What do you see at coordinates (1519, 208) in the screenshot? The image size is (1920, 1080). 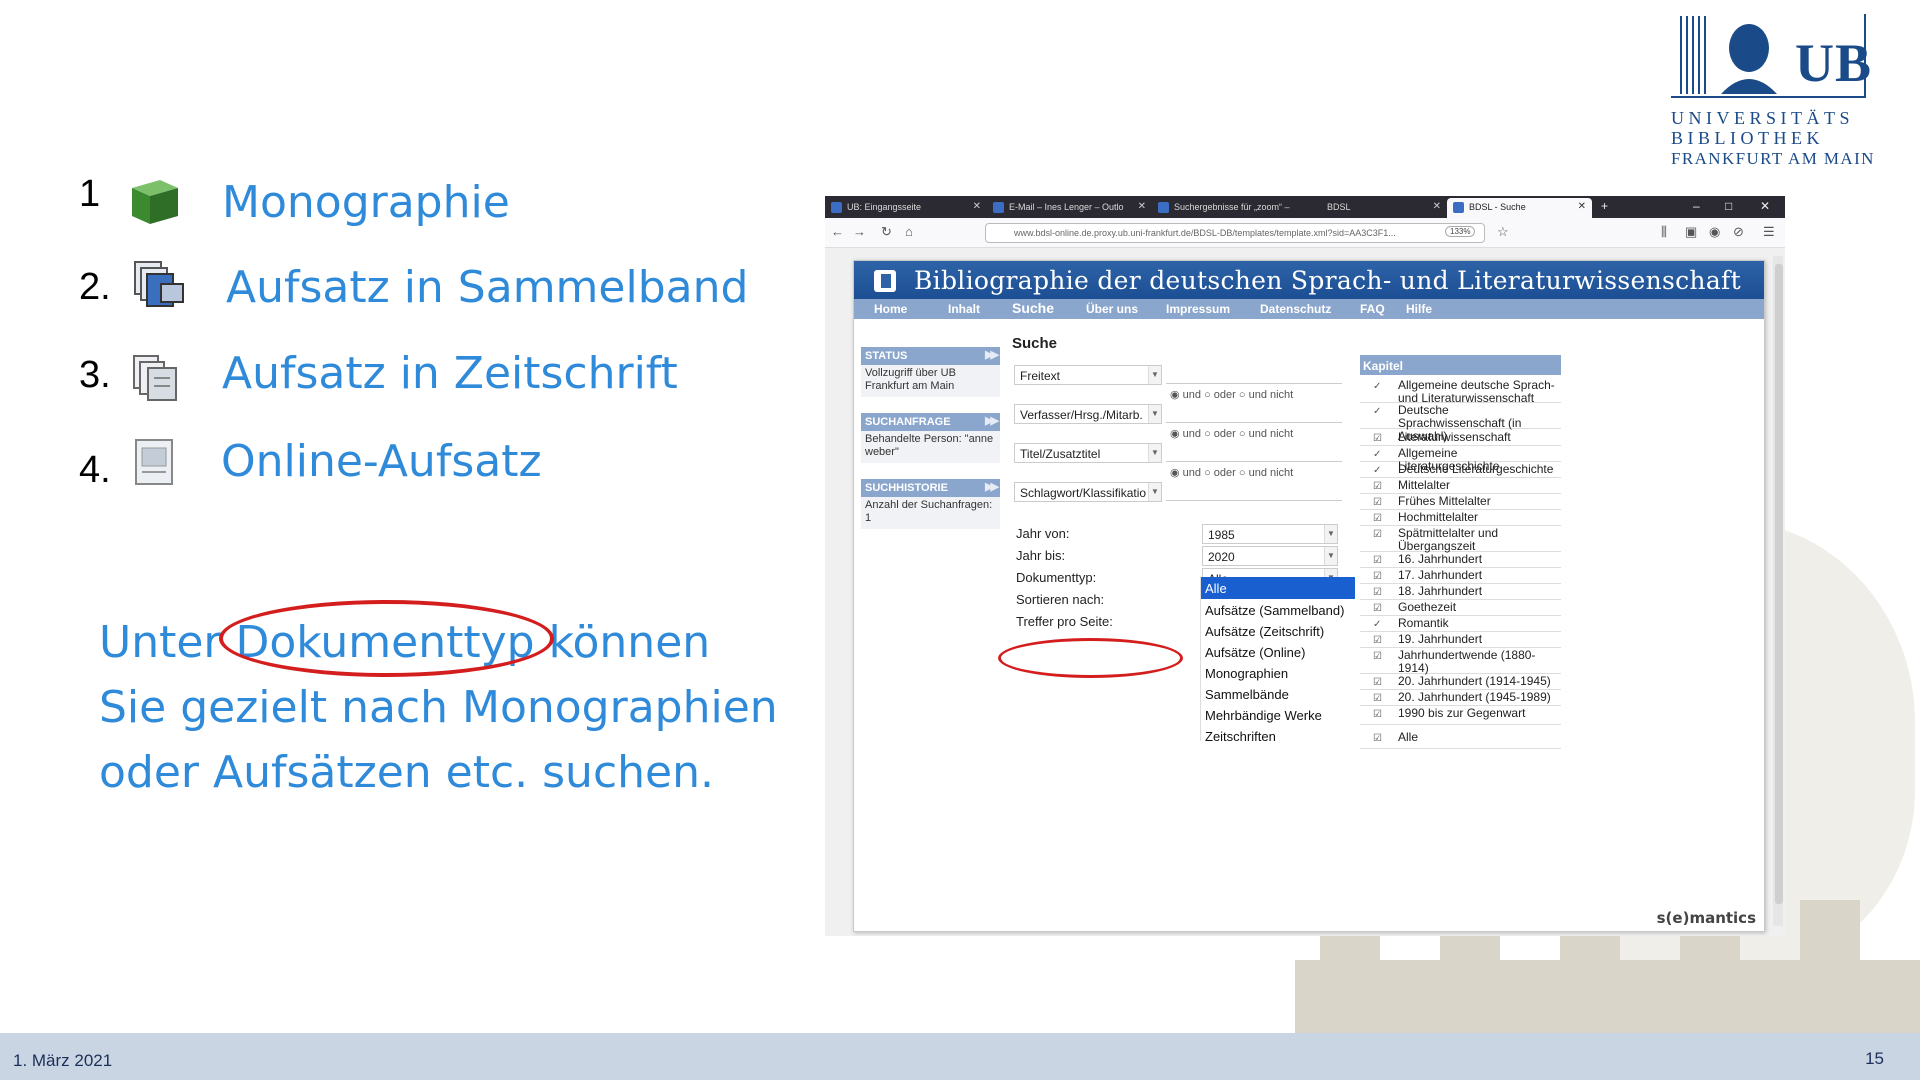 I see `browser-tab-active: BDSL - Suche ✕` at bounding box center [1519, 208].